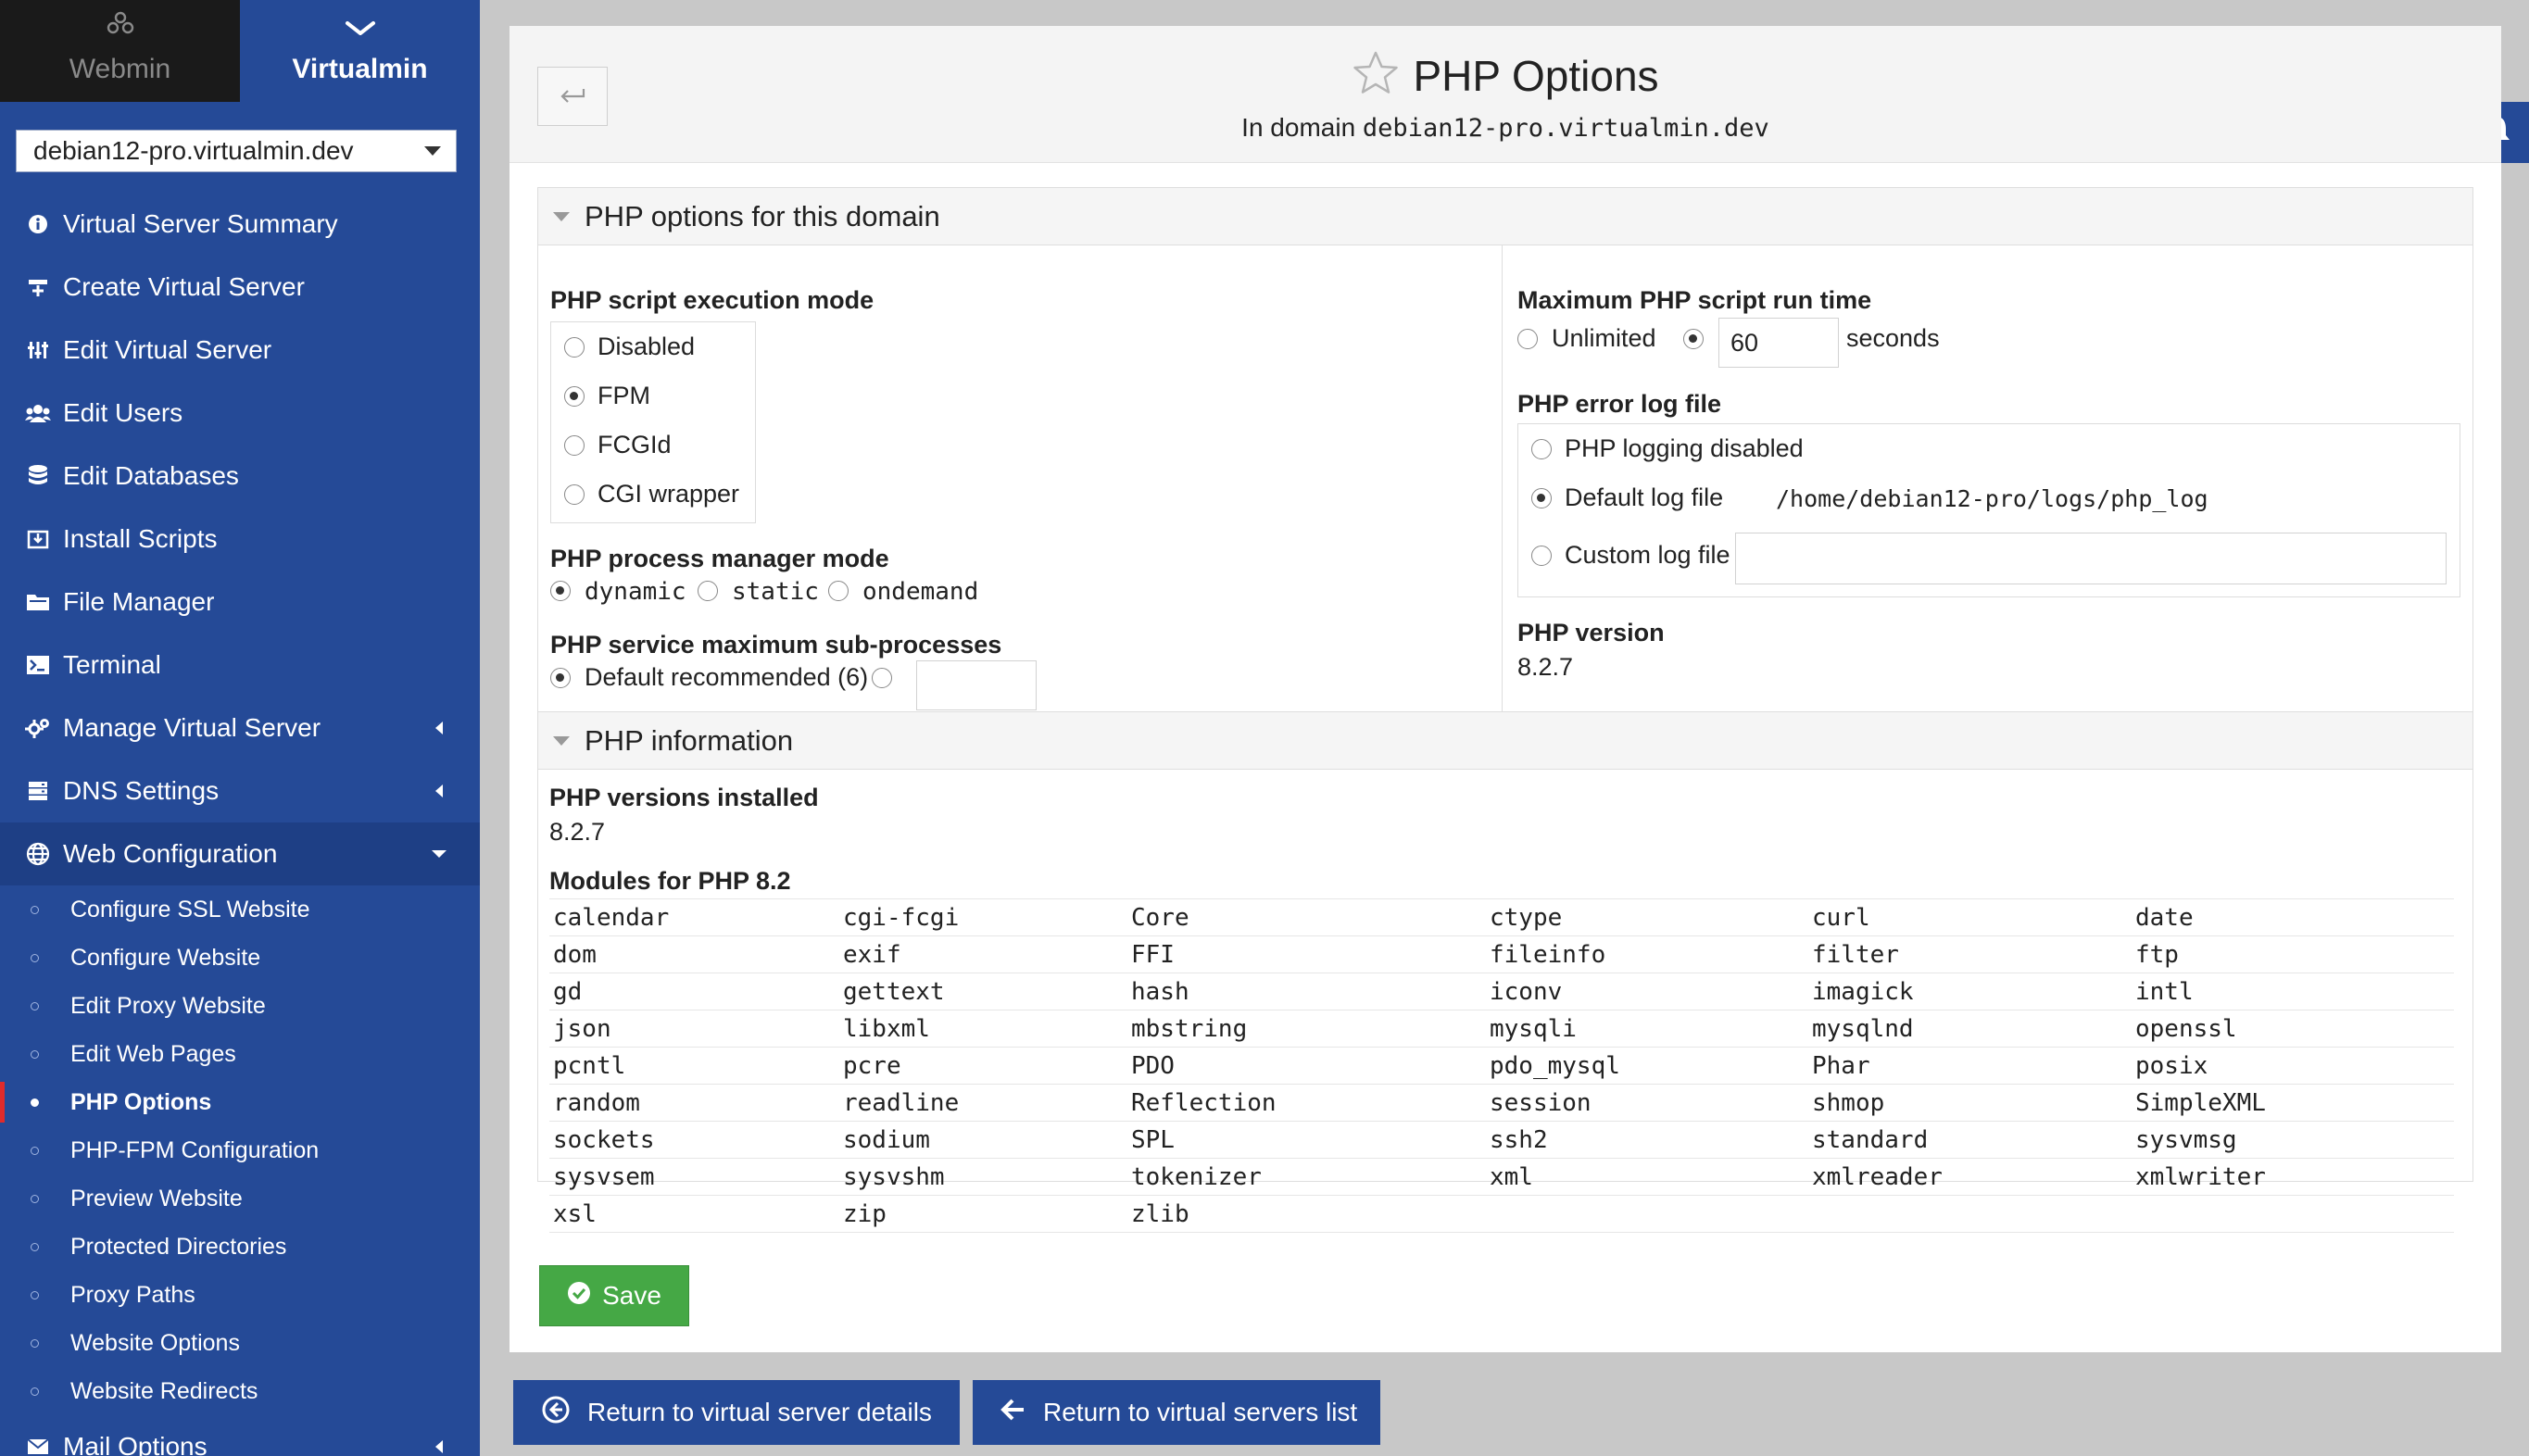  What do you see at coordinates (240, 1054) in the screenshot?
I see `sidebar-subitem-edit-web-pages: Edit Web Pages` at bounding box center [240, 1054].